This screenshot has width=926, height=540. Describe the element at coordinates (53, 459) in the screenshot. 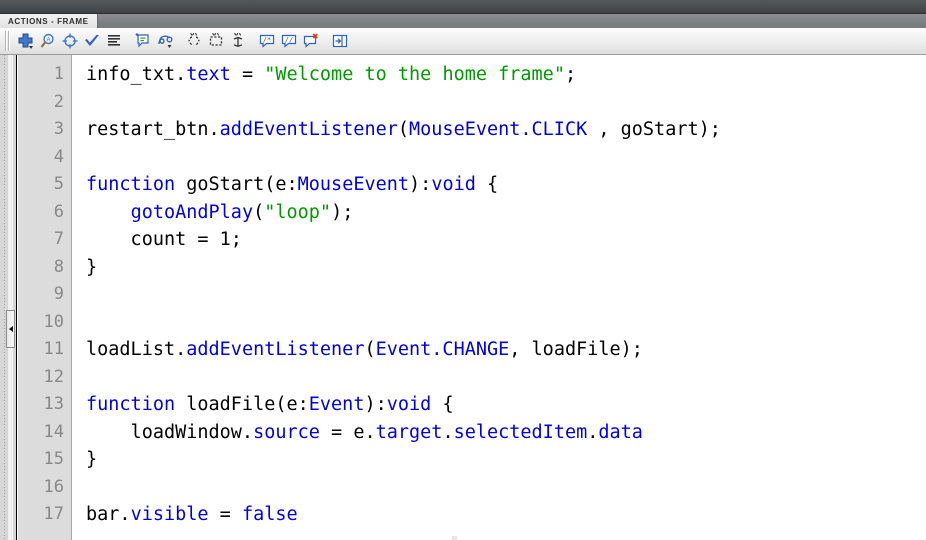

I see `line-number: 15` at that location.